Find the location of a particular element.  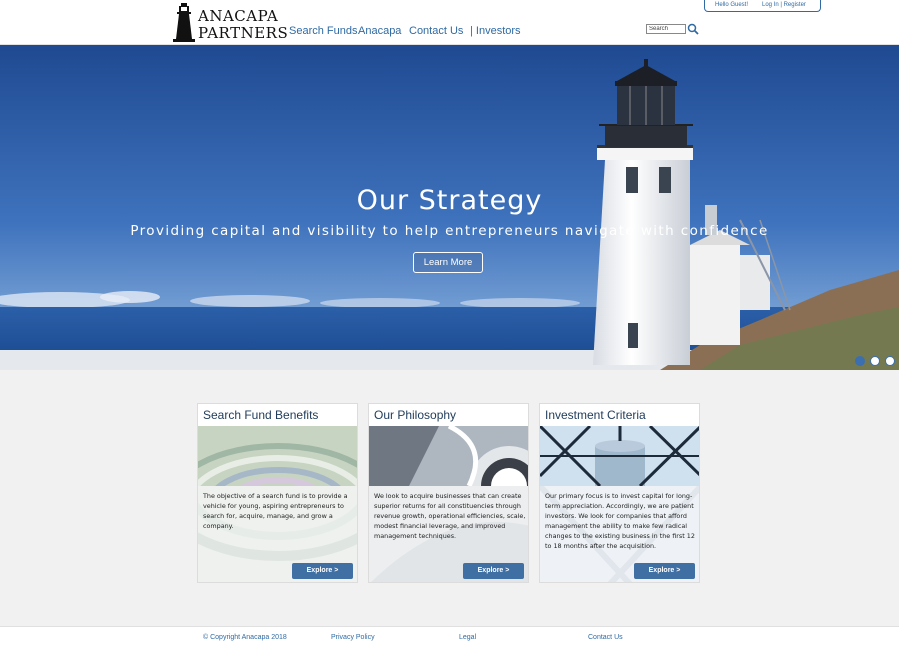

account-box: Hello Guest! Log In | Register is located at coordinates (762, 6).